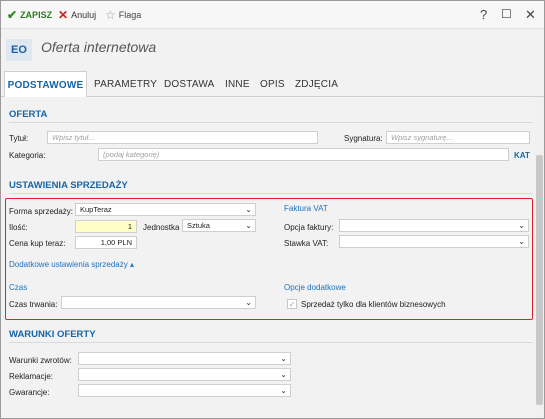  Describe the element at coordinates (306, 243) in the screenshot. I see `stawka-vat-label: Stawka VAT:` at that location.